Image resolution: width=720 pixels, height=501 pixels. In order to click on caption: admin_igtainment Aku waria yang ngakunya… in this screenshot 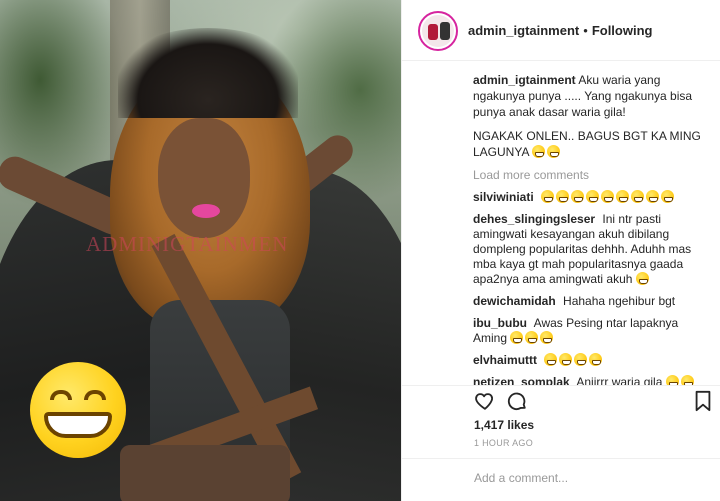, I will do `click(589, 96)`.